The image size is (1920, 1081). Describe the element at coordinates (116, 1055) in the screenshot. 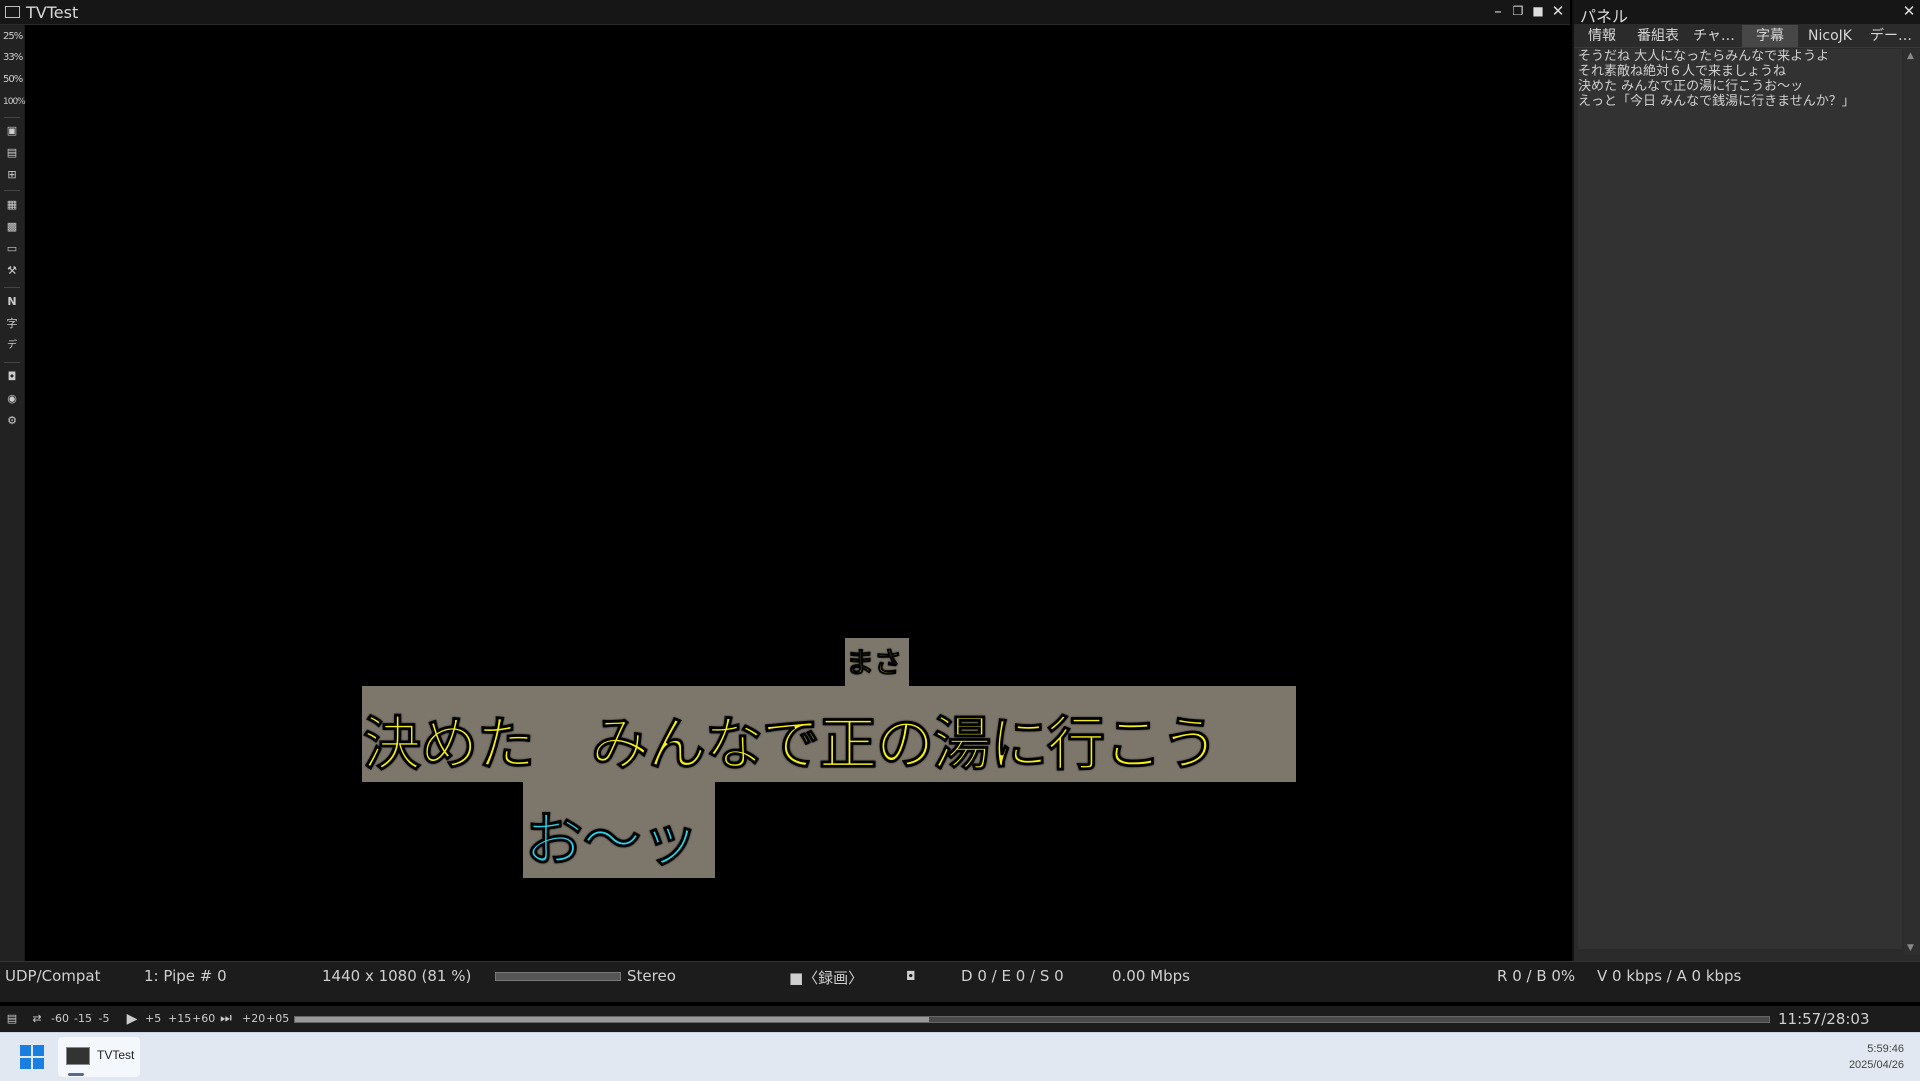

I see `taskbar-app-label: TVTest` at that location.